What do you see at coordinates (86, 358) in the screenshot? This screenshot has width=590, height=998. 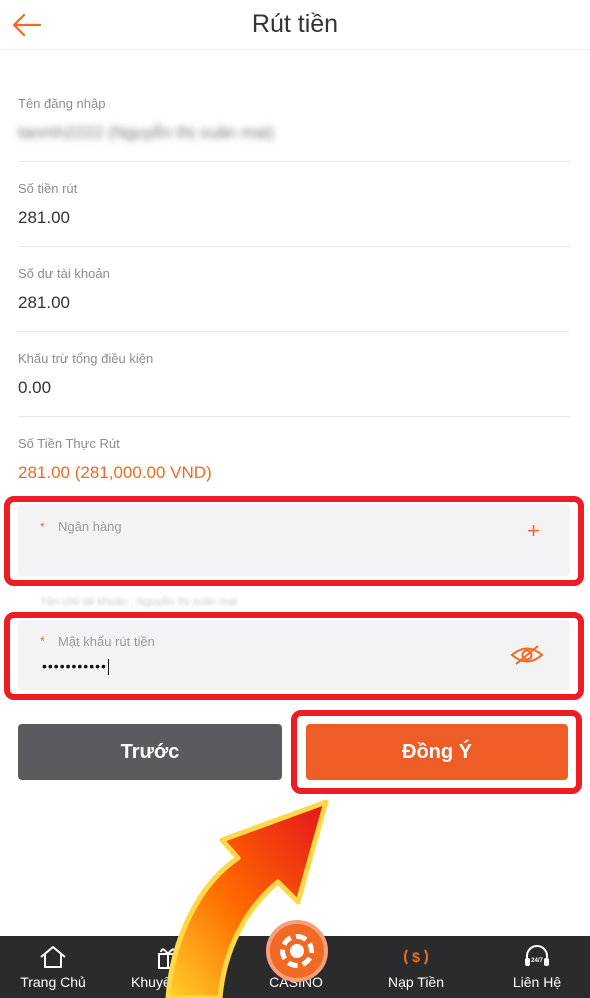 I see `deduction-label: Khấu trừ tổng điều kiện` at bounding box center [86, 358].